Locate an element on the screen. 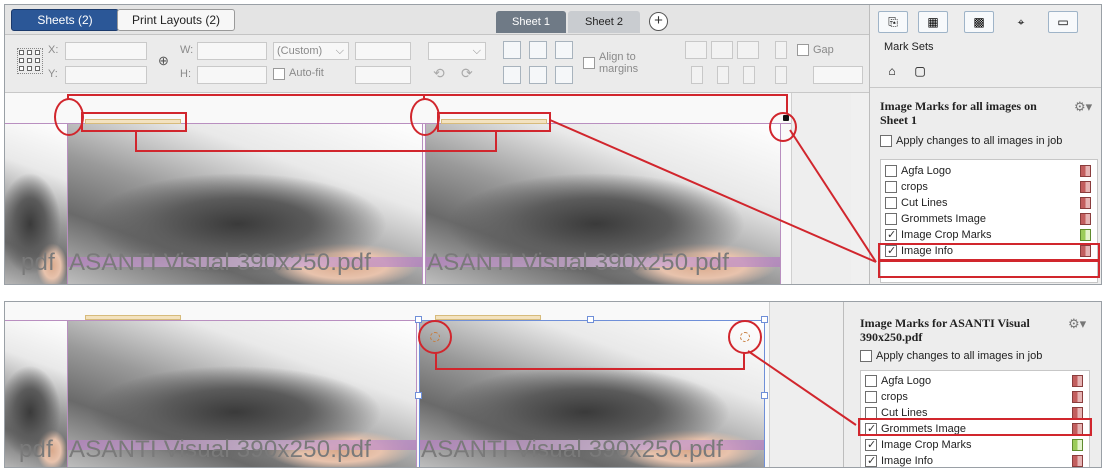 Image resolution: width=1106 pixels, height=469 pixels. autofit-label: Auto-fit is located at coordinates (306, 73).